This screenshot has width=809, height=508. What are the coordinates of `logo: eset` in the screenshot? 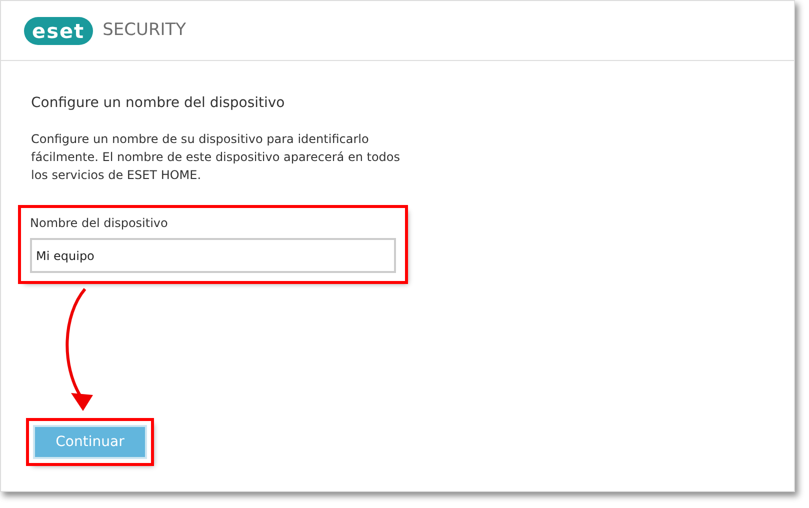 It's located at (58, 30).